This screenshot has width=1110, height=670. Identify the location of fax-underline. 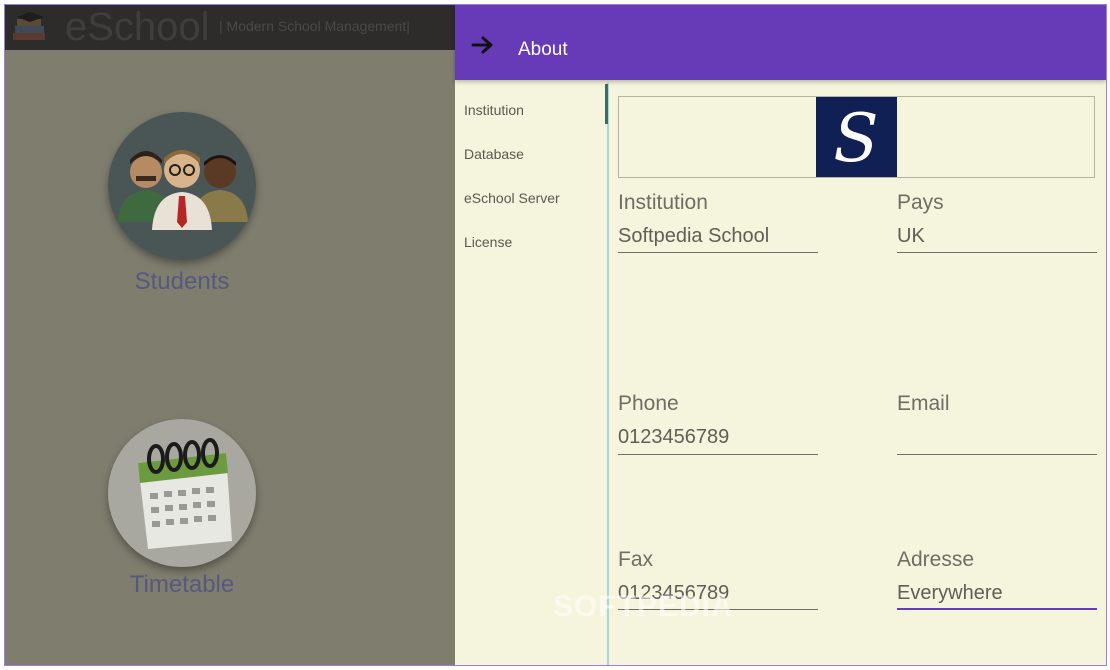
(718, 609).